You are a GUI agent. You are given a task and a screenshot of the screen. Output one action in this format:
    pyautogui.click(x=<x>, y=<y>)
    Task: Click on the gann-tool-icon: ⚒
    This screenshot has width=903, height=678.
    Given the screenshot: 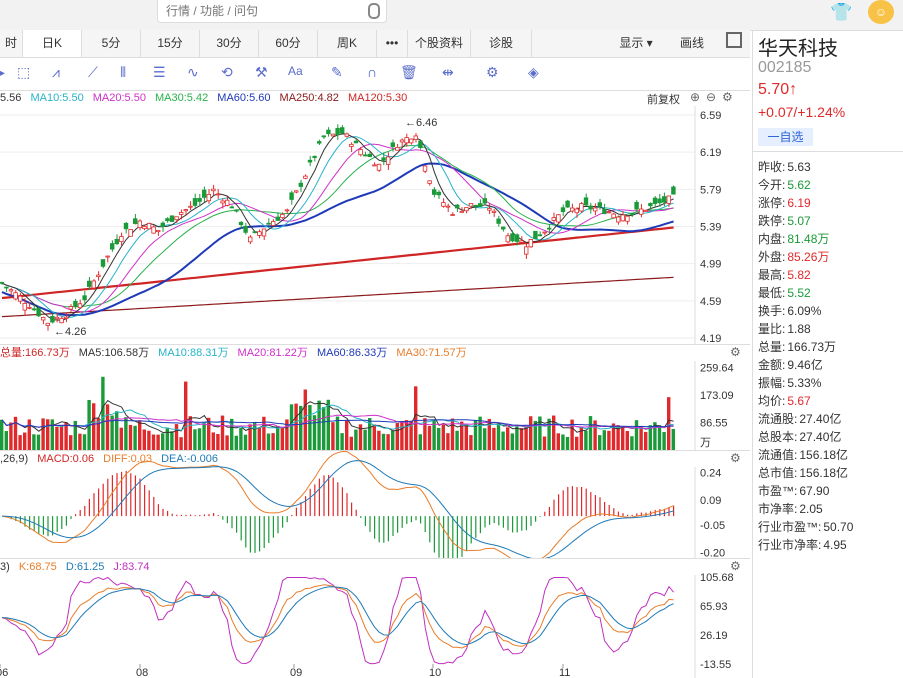 What is the action you would take?
    pyautogui.click(x=261, y=72)
    